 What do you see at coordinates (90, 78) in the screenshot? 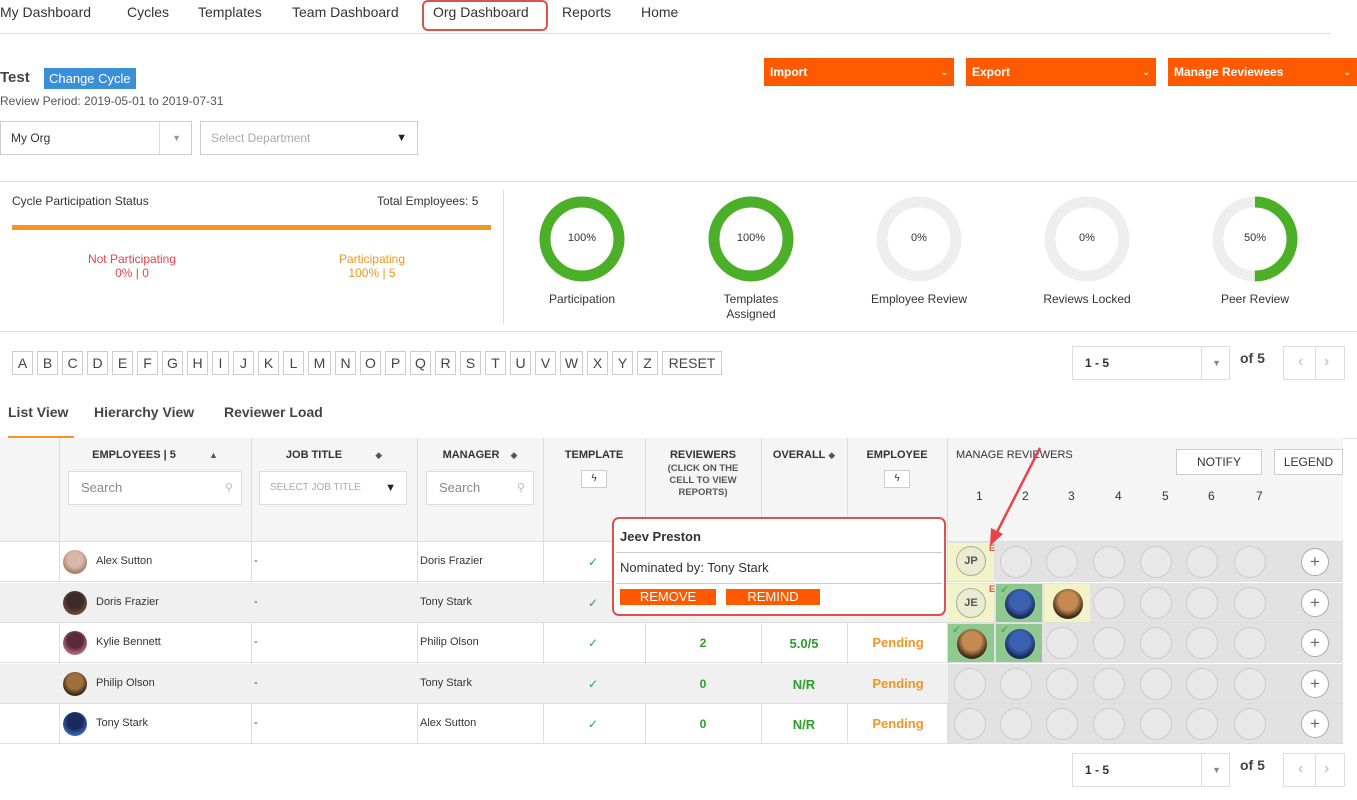
I see `change-cycle-button: Change Cycle` at bounding box center [90, 78].